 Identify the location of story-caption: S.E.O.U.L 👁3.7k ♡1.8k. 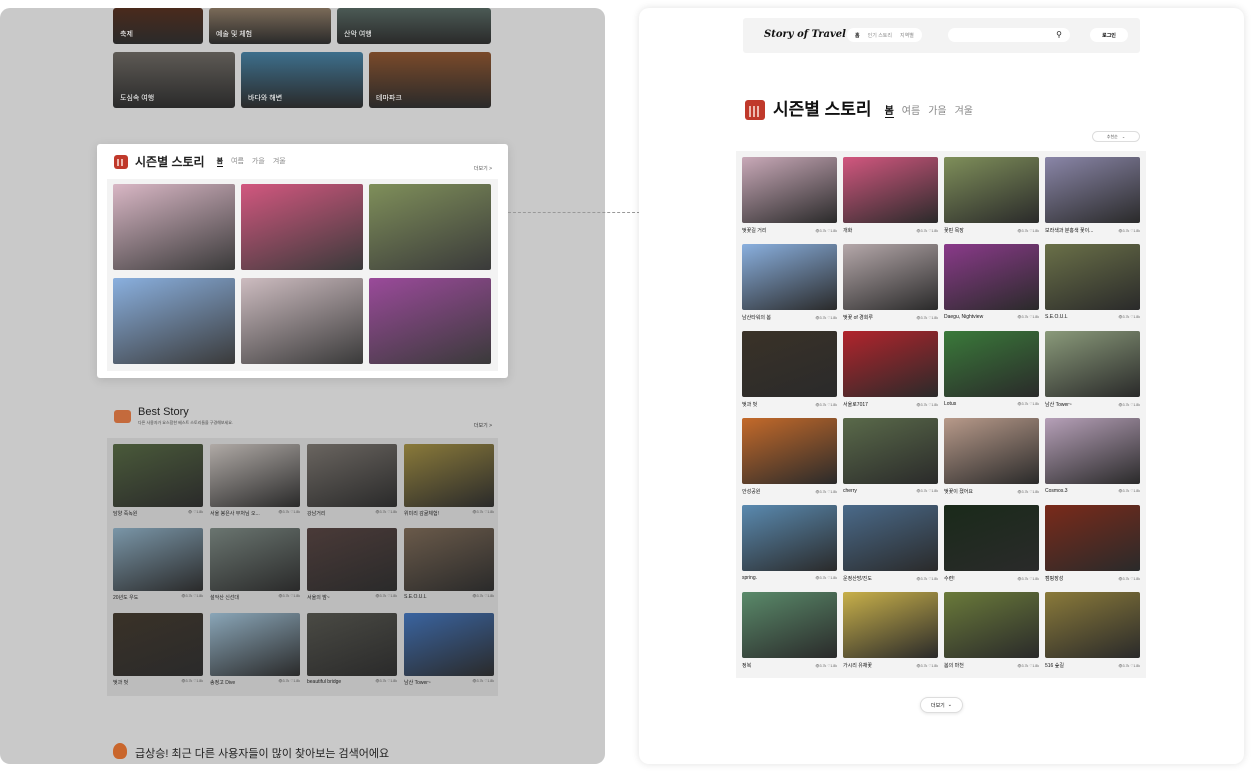
(1092, 317).